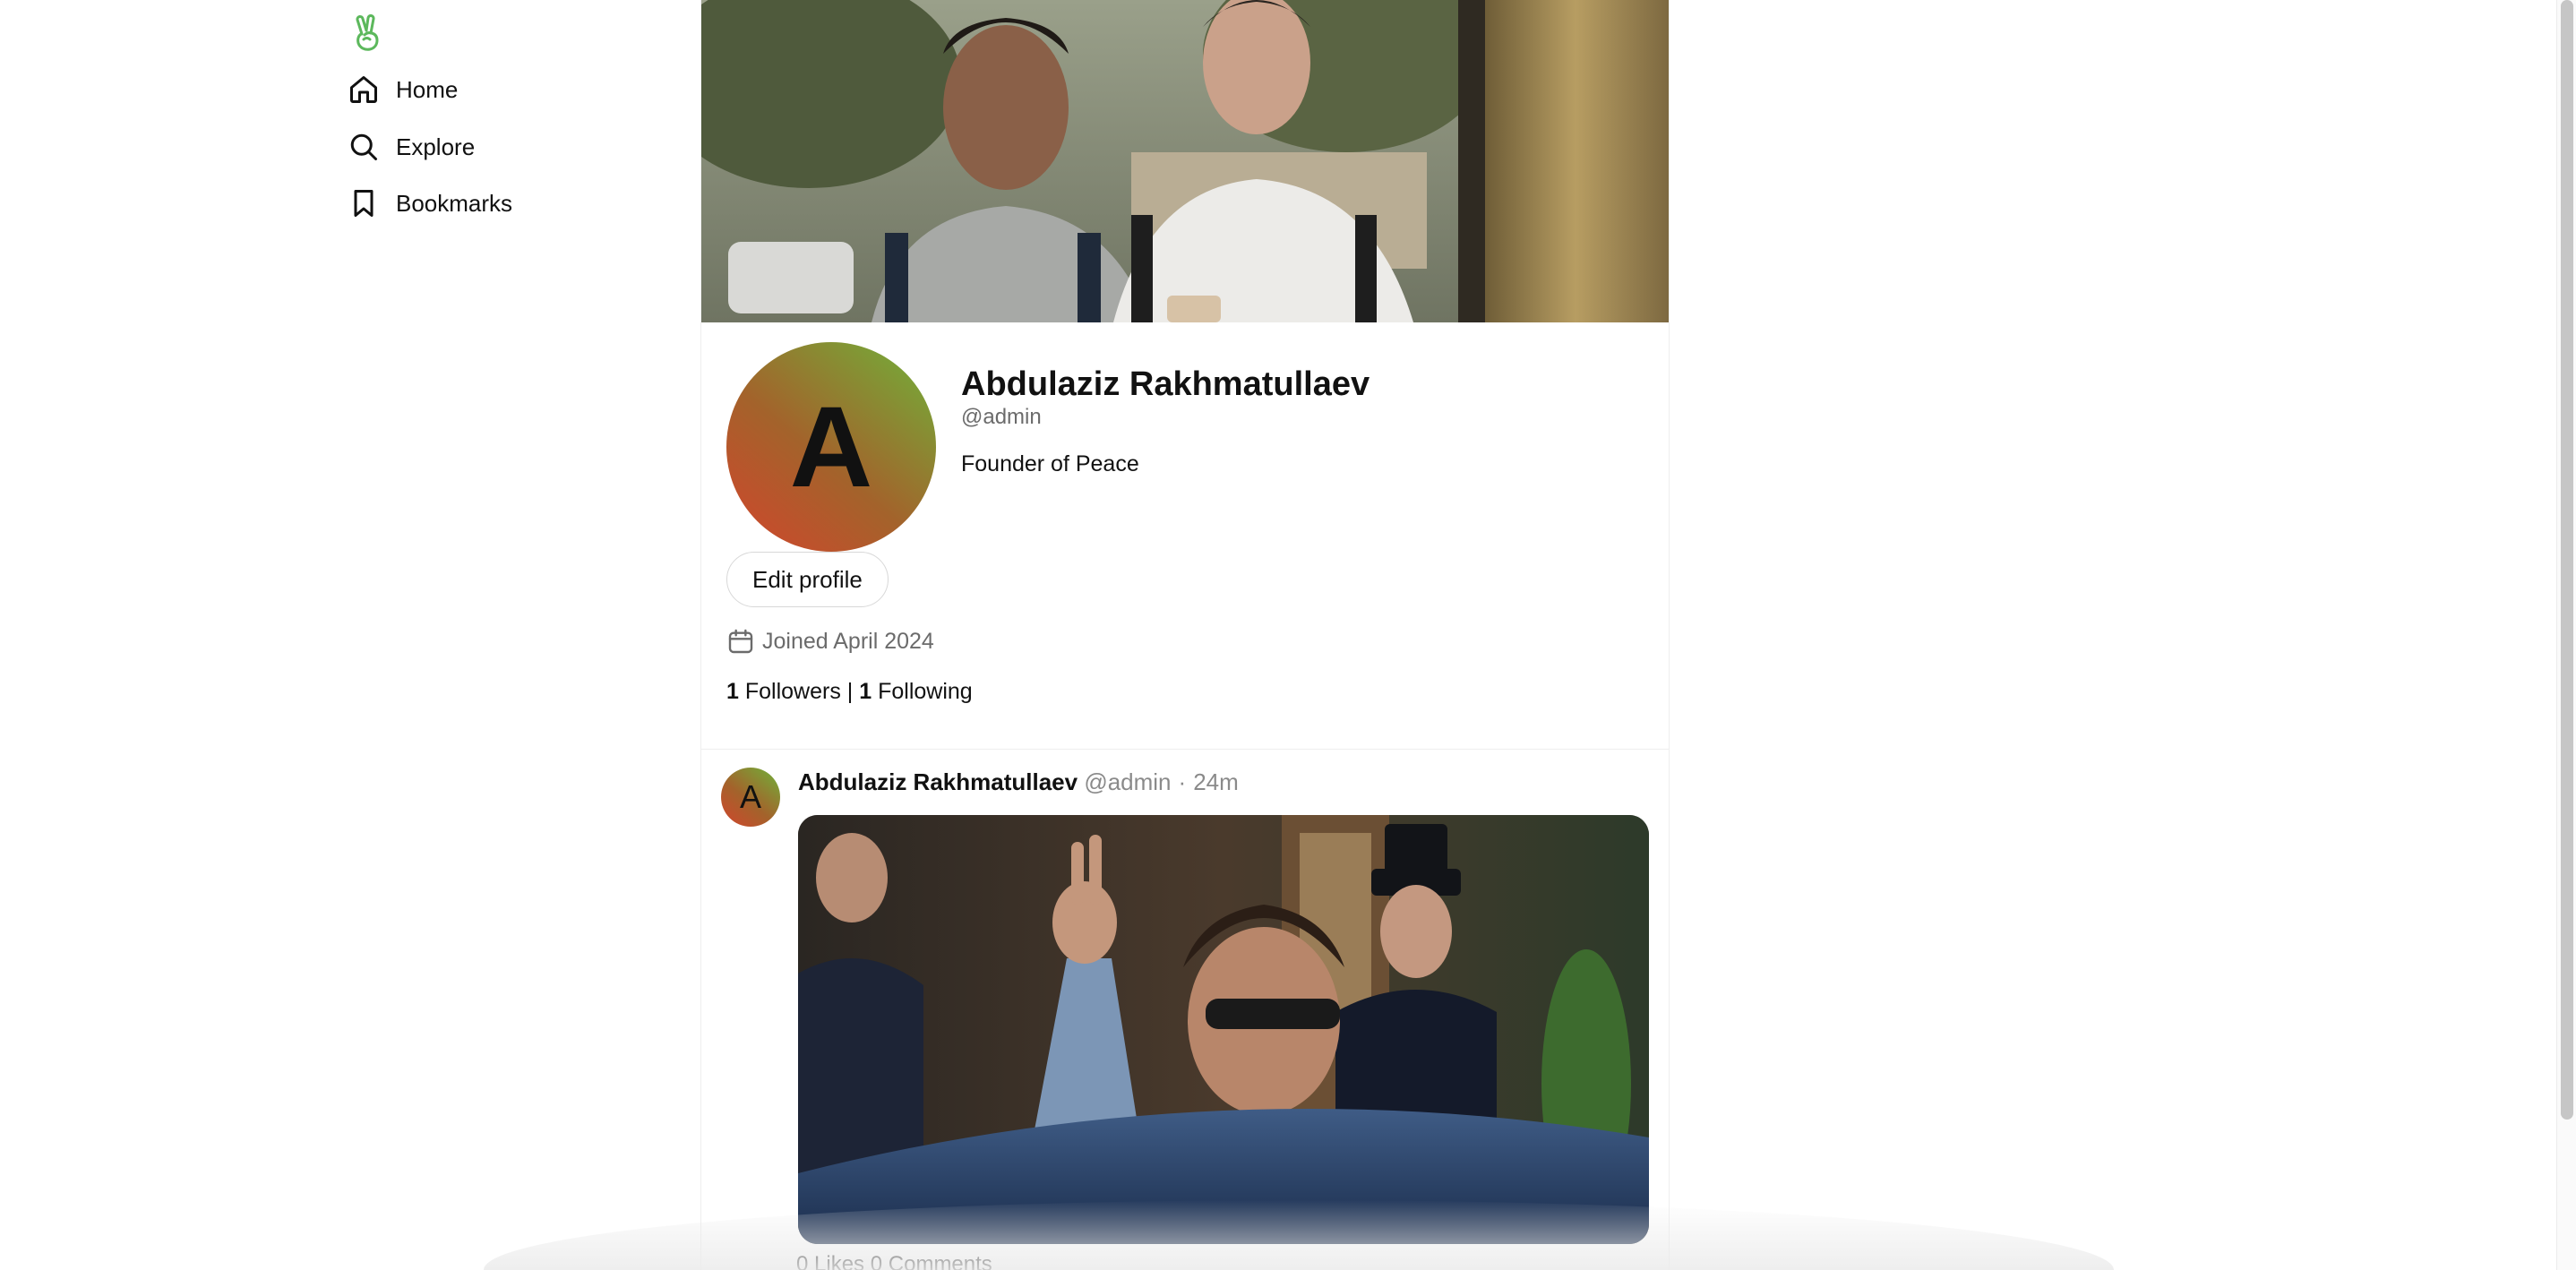 The height and width of the screenshot is (1270, 2576). I want to click on edit-profile-button: Edit profile, so click(807, 579).